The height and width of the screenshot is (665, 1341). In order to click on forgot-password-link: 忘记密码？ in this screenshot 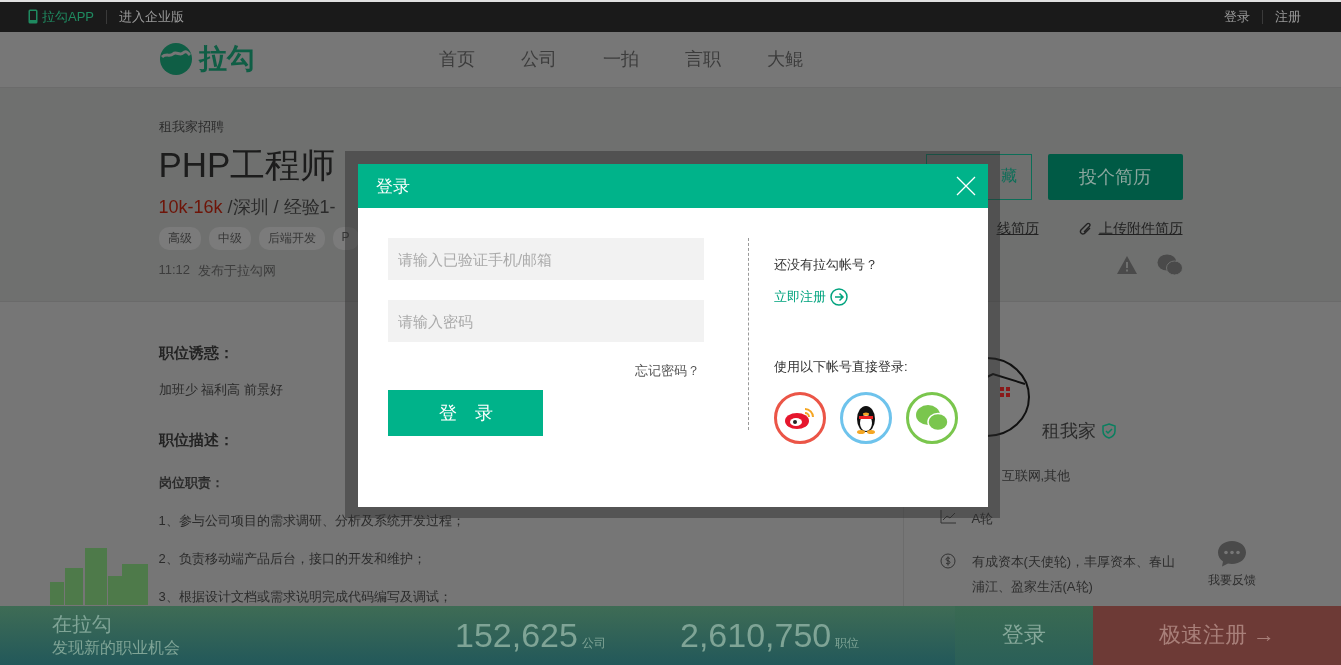, I will do `click(667, 371)`.